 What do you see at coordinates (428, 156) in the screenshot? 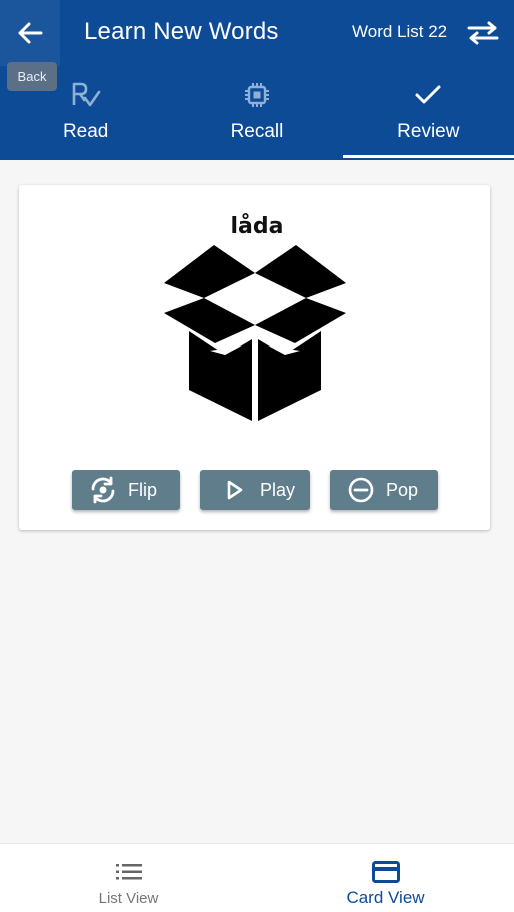
I see `active-tab-indicator` at bounding box center [428, 156].